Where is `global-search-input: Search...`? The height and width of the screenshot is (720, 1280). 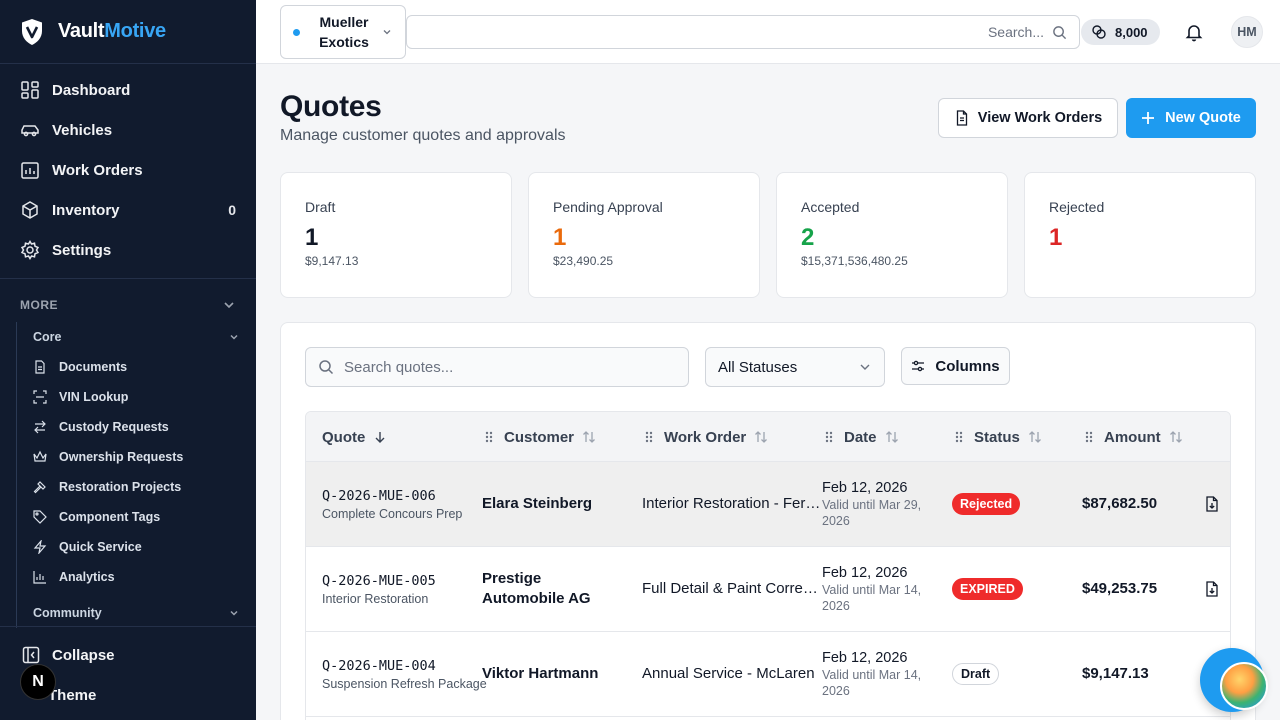 global-search-input: Search... is located at coordinates (743, 32).